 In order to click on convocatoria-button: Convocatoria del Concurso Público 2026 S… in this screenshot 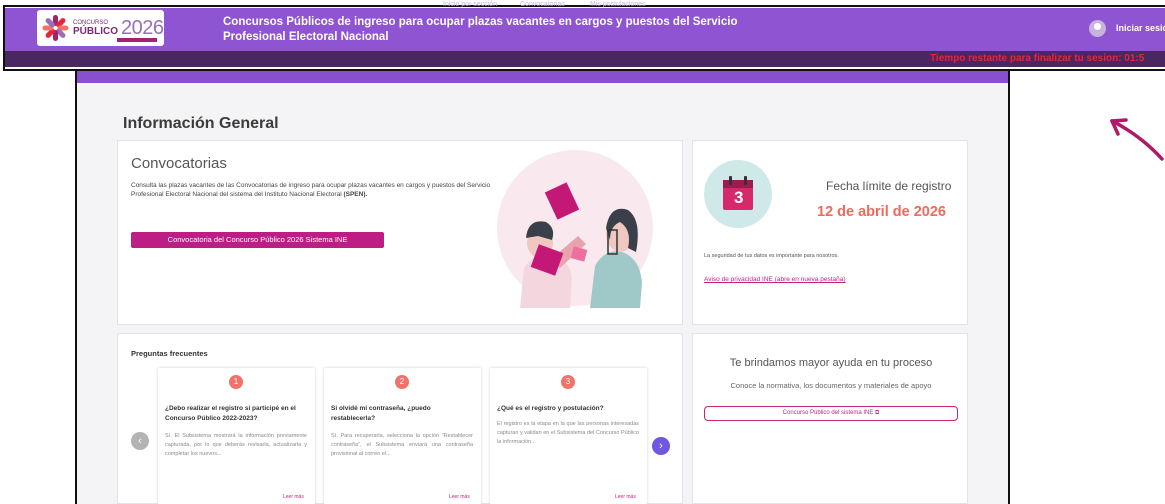, I will do `click(257, 240)`.